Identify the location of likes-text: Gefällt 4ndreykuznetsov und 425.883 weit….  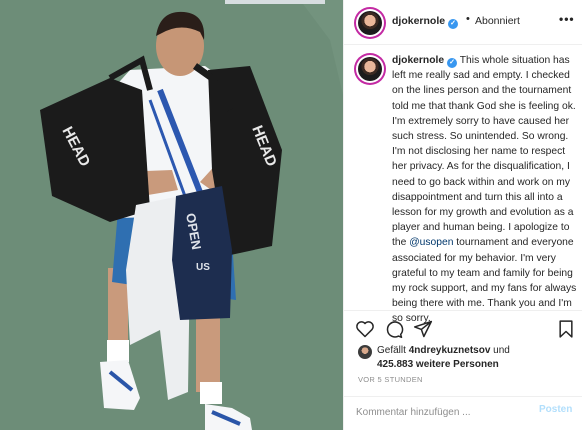
(477, 358).